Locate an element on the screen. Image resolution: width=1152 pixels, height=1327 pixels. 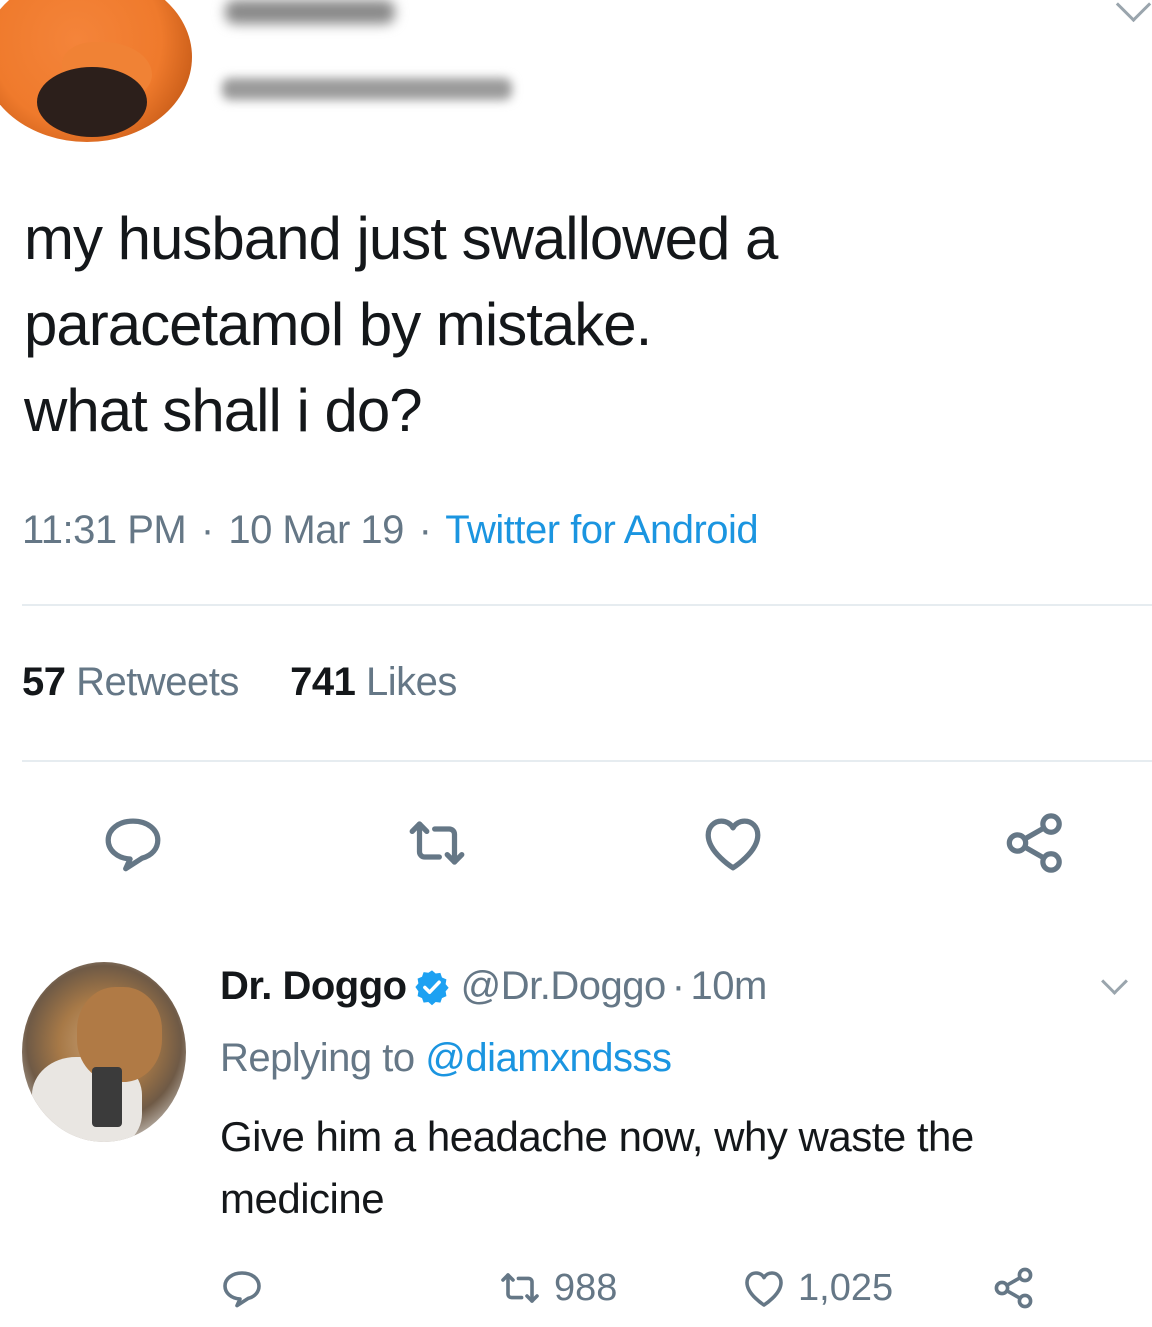
tweet-date: 10 Mar 19 is located at coordinates (316, 530).